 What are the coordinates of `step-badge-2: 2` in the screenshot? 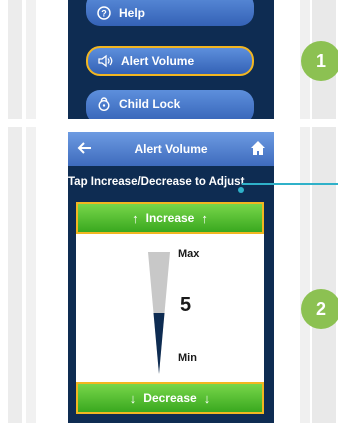 It's located at (319, 309).